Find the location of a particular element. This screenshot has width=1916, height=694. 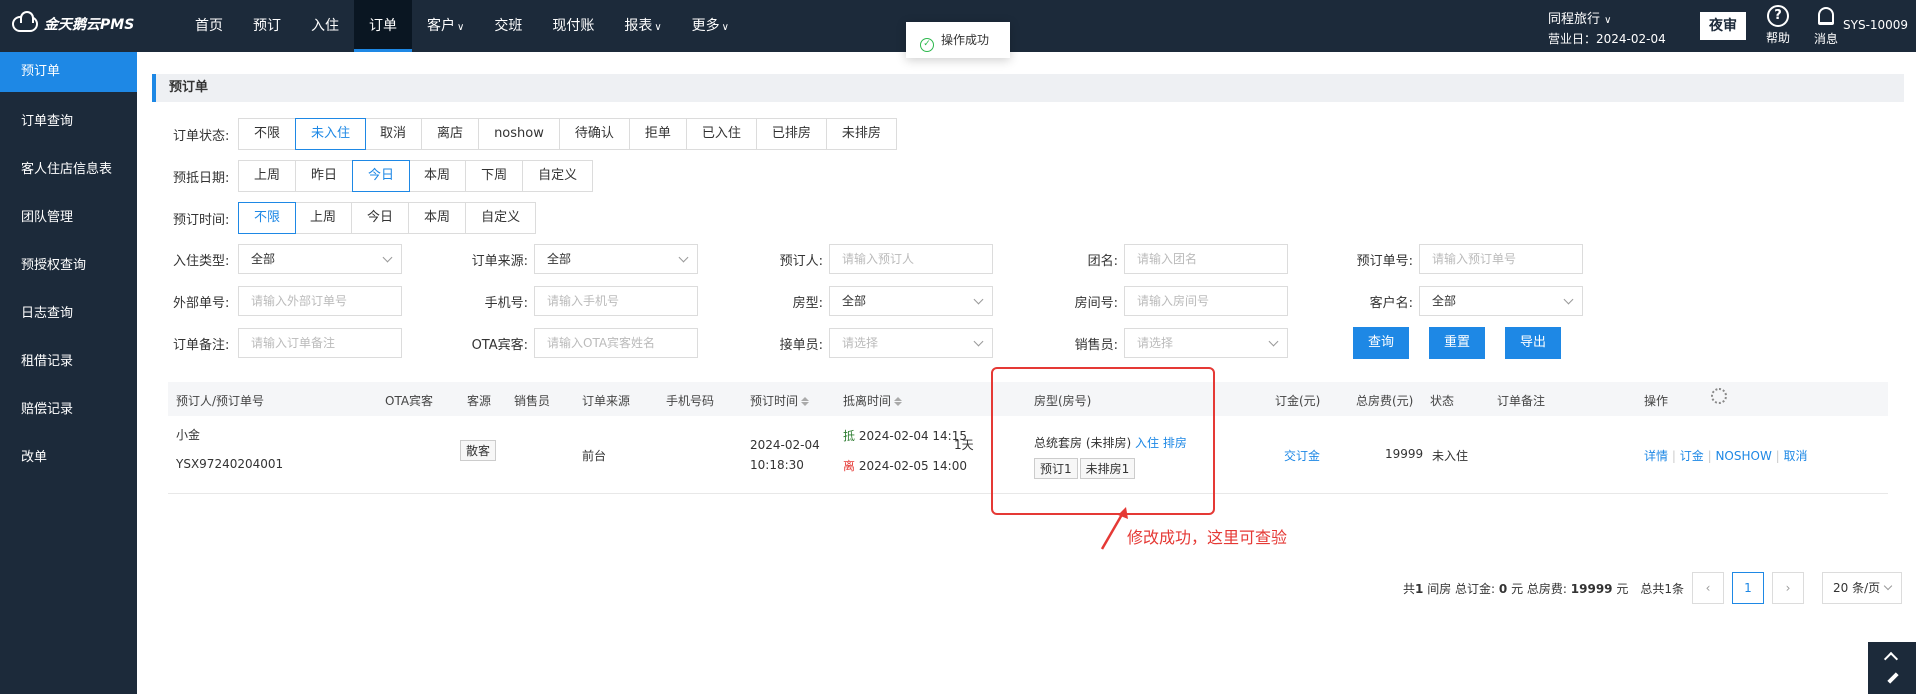

search-button: 查询 is located at coordinates (1381, 343).